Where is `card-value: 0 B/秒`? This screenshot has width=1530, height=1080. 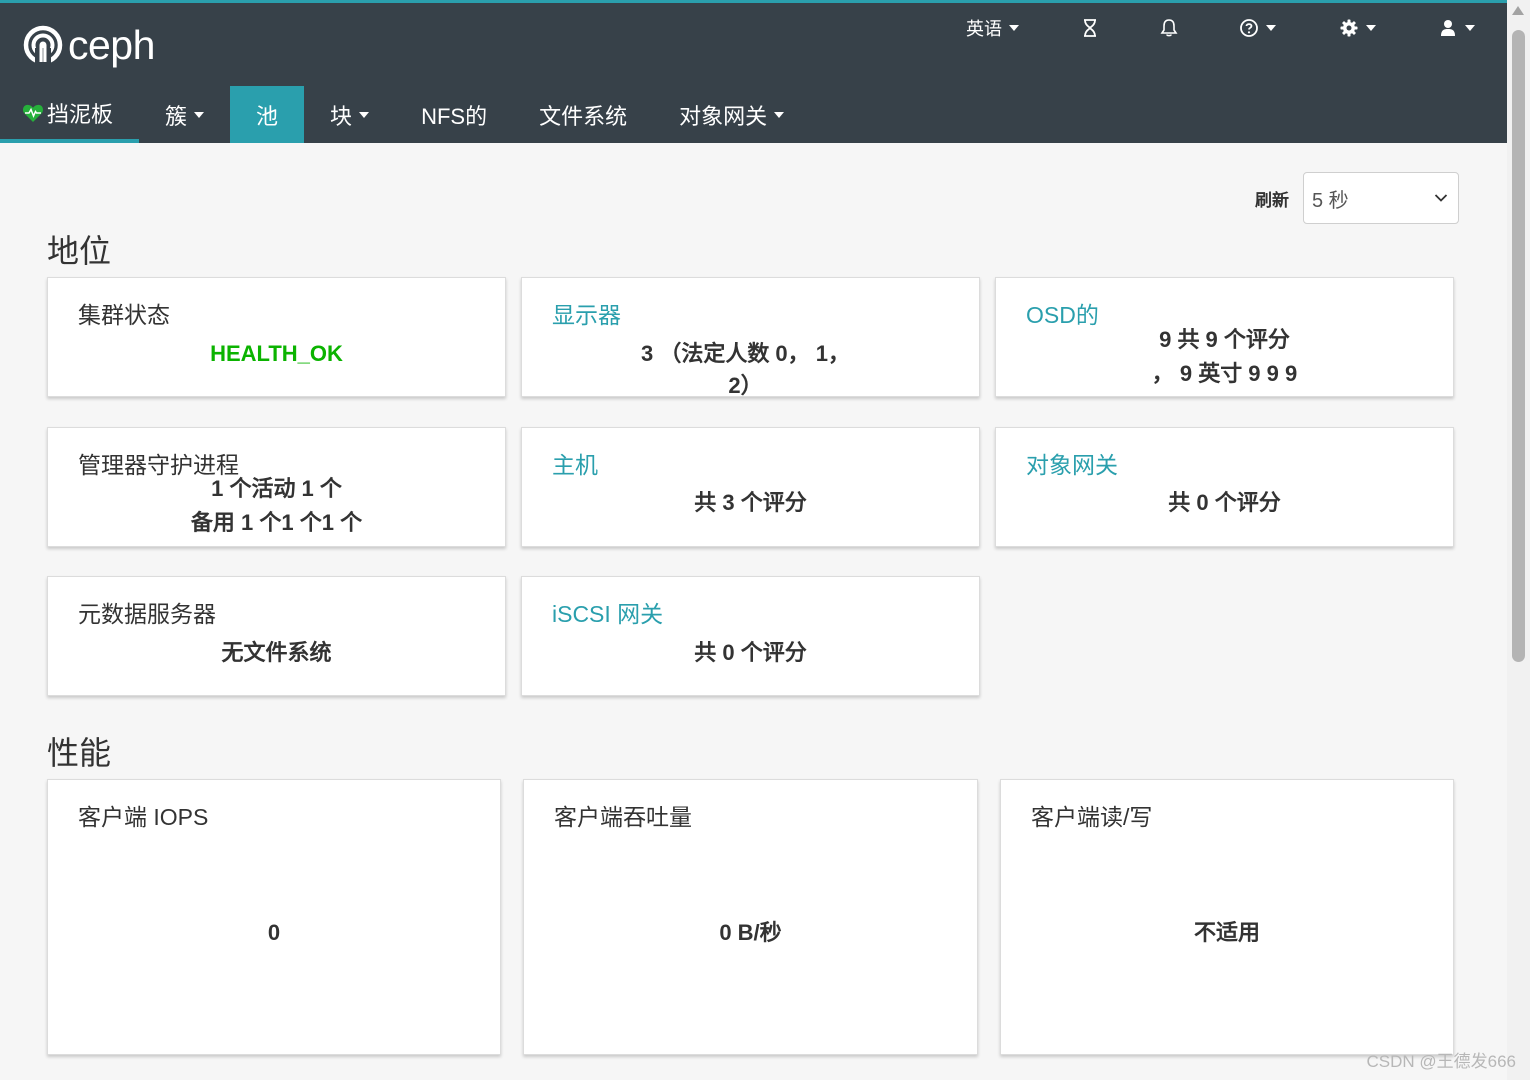 card-value: 0 B/秒 is located at coordinates (750, 932).